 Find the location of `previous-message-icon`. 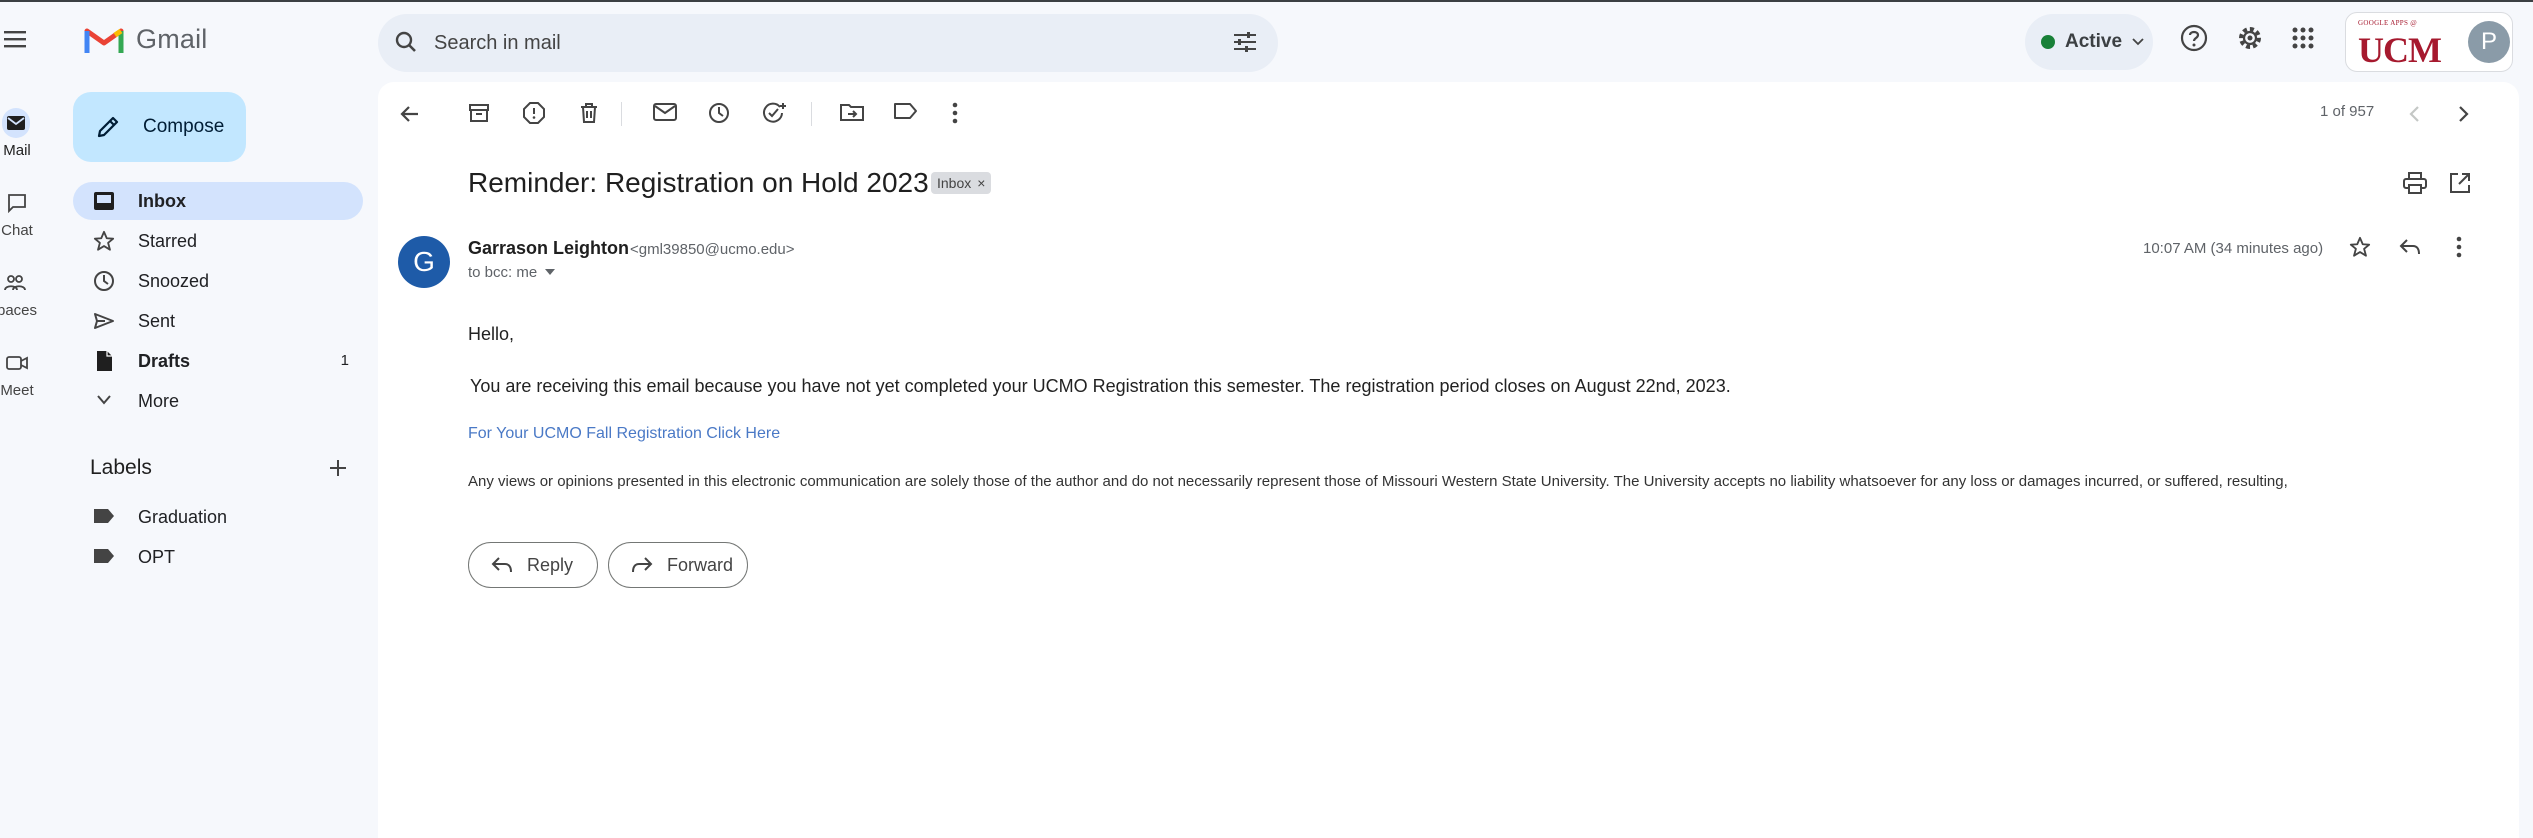

previous-message-icon is located at coordinates (2414, 114).